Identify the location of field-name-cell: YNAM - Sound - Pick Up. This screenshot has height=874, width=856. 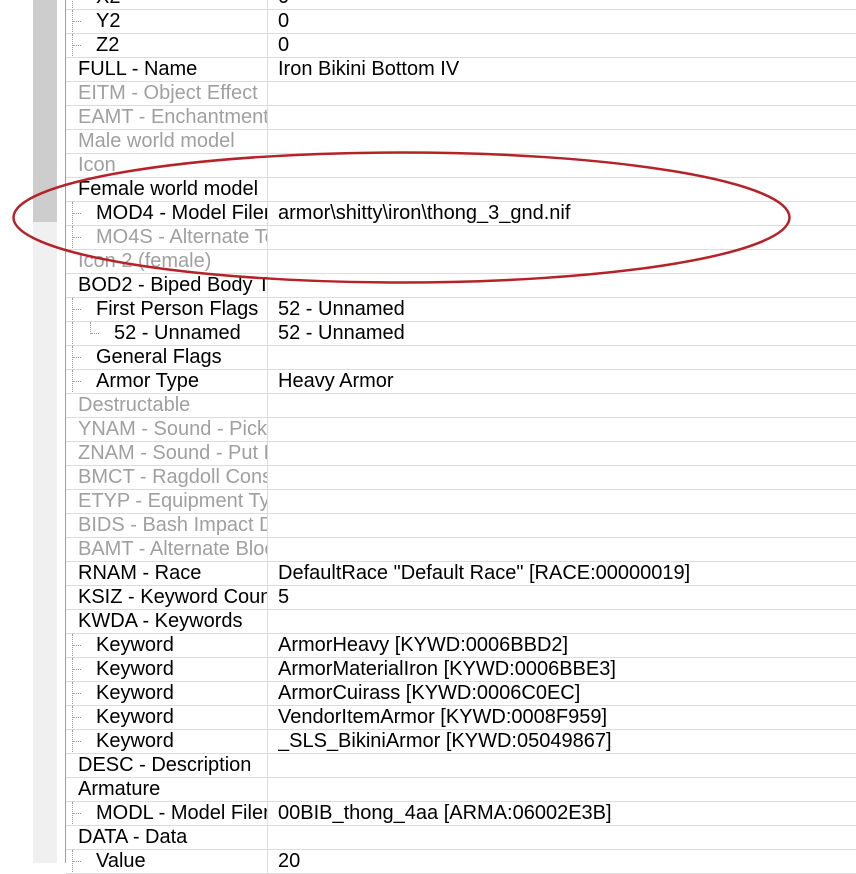
(167, 429).